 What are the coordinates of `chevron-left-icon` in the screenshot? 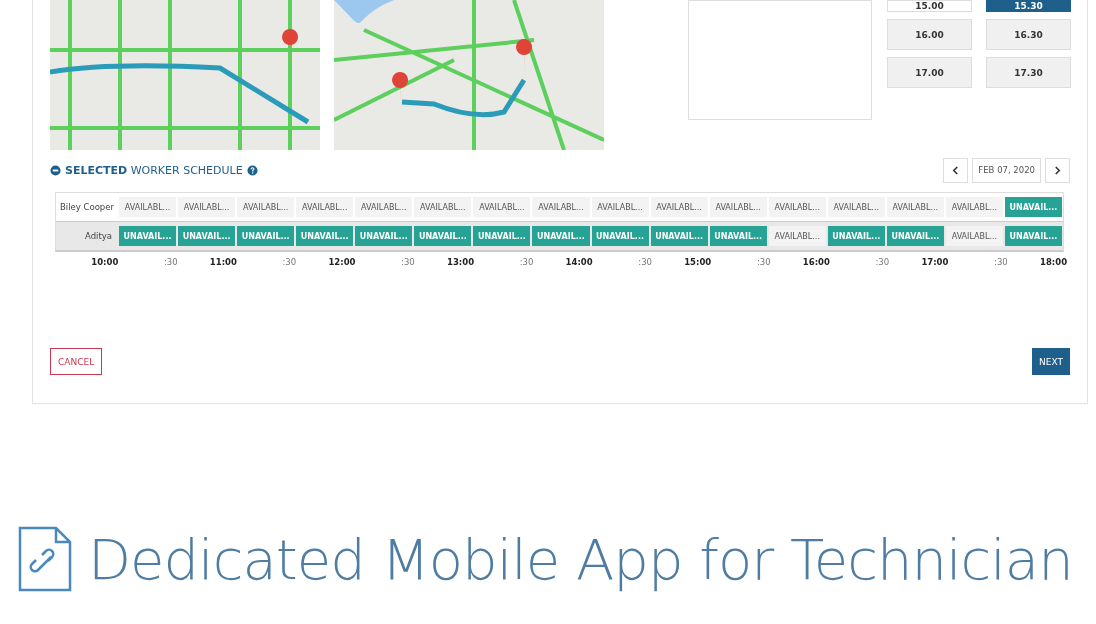 It's located at (956, 170).